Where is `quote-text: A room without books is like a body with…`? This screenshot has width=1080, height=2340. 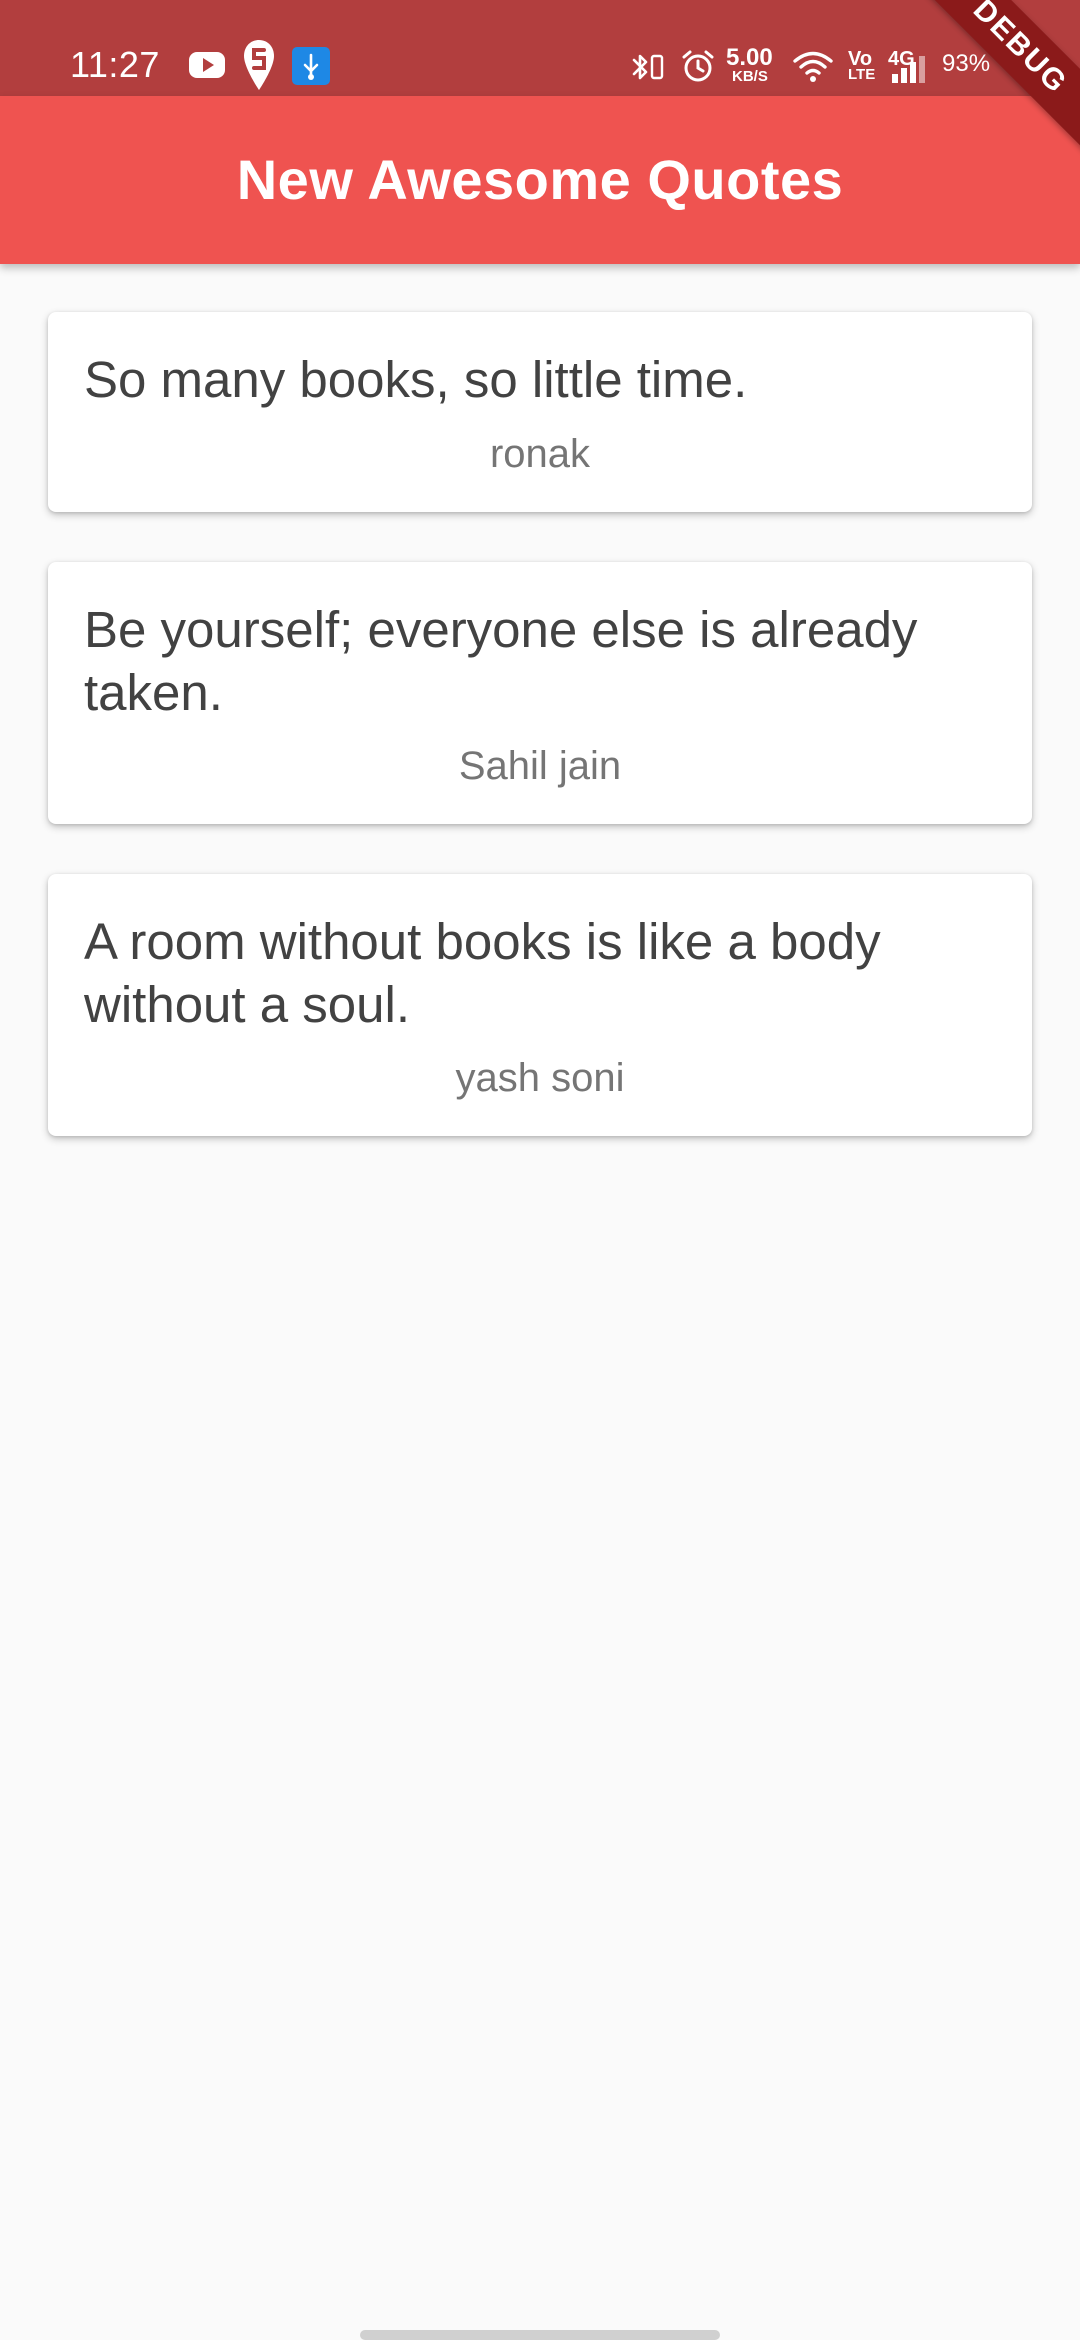 quote-text: A room without books is like a body with… is located at coordinates (482, 973).